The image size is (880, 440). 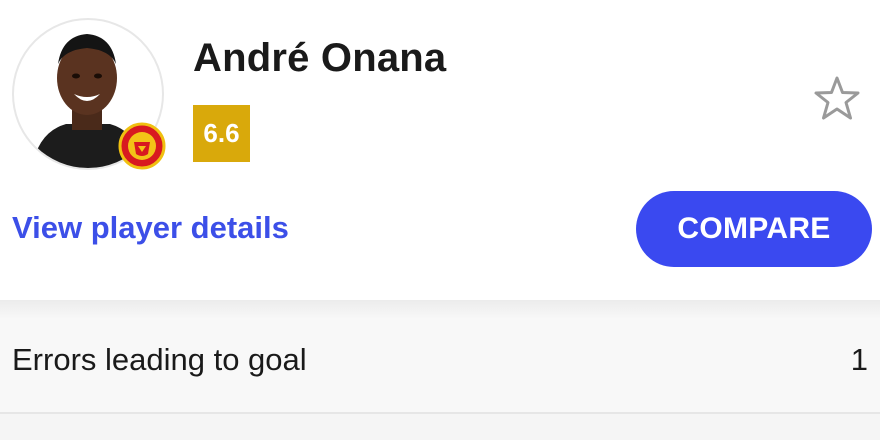 What do you see at coordinates (159, 359) in the screenshot?
I see `stat-label: Errors leading to goal` at bounding box center [159, 359].